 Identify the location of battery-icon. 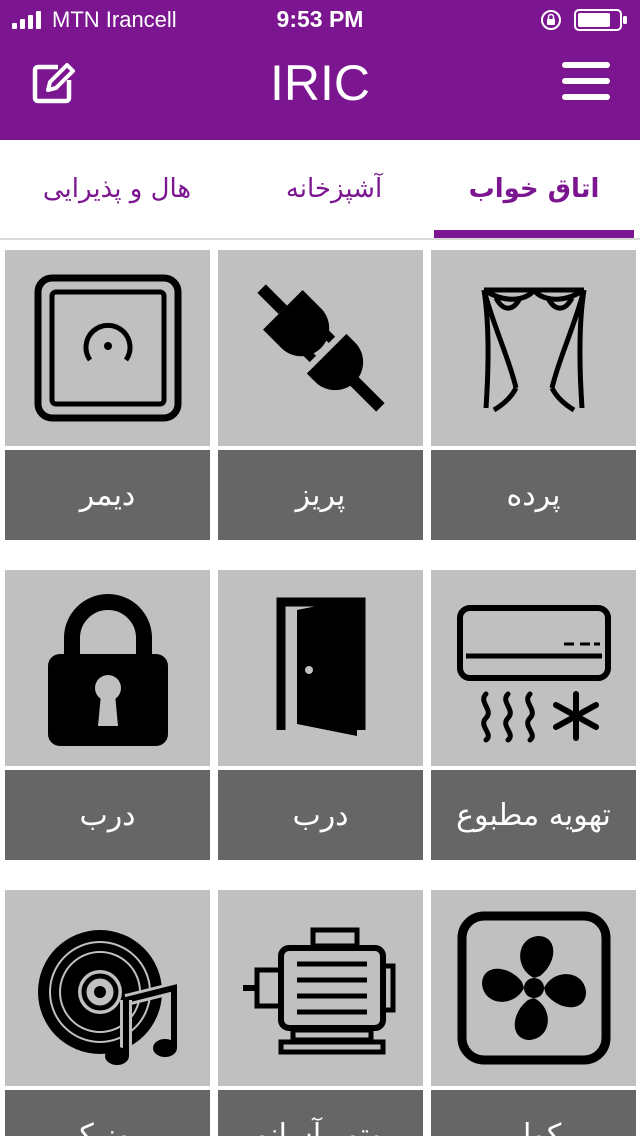
(600, 20).